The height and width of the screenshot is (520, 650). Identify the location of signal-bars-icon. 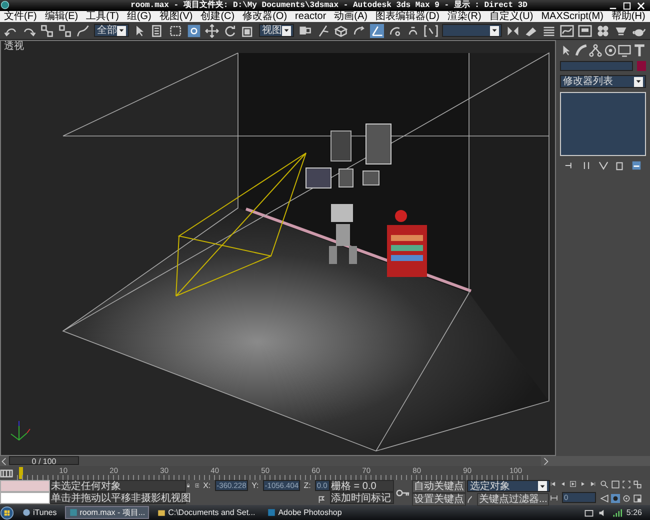
(617, 513).